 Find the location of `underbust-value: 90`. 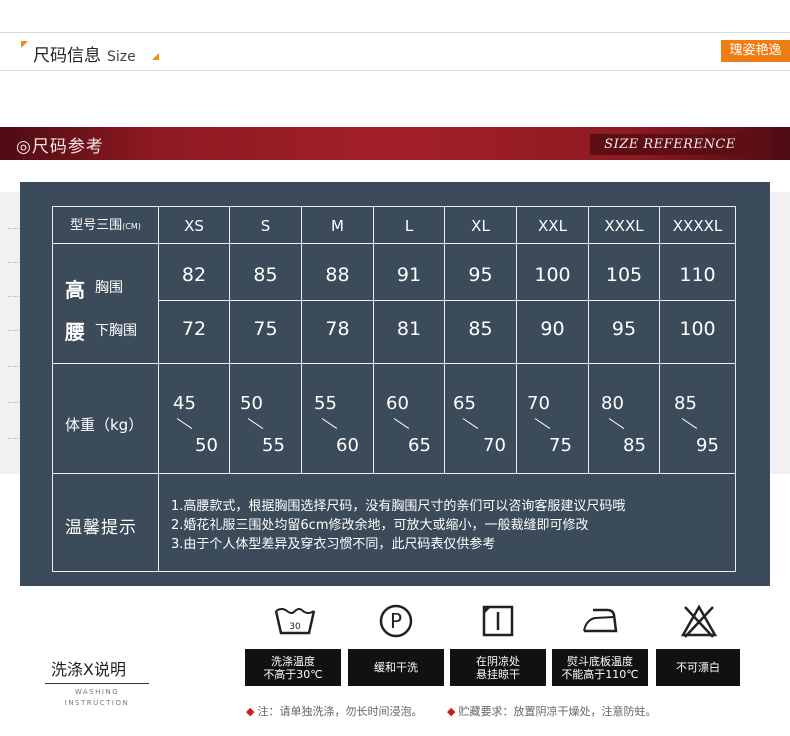

underbust-value: 90 is located at coordinates (552, 332).